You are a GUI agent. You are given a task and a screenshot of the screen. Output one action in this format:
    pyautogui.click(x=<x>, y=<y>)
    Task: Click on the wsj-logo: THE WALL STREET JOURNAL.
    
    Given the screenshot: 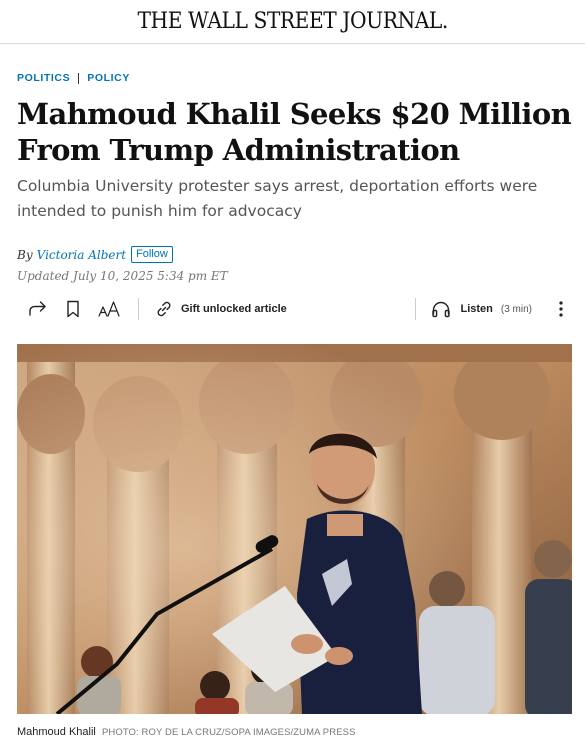 What is the action you would take?
    pyautogui.click(x=292, y=21)
    